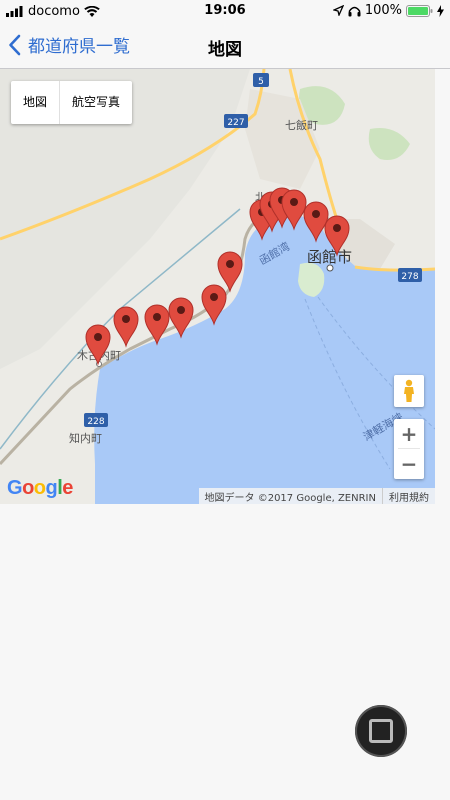 This screenshot has width=450, height=800. Describe the element at coordinates (40, 488) in the screenshot. I see `google-logo: Google` at that location.